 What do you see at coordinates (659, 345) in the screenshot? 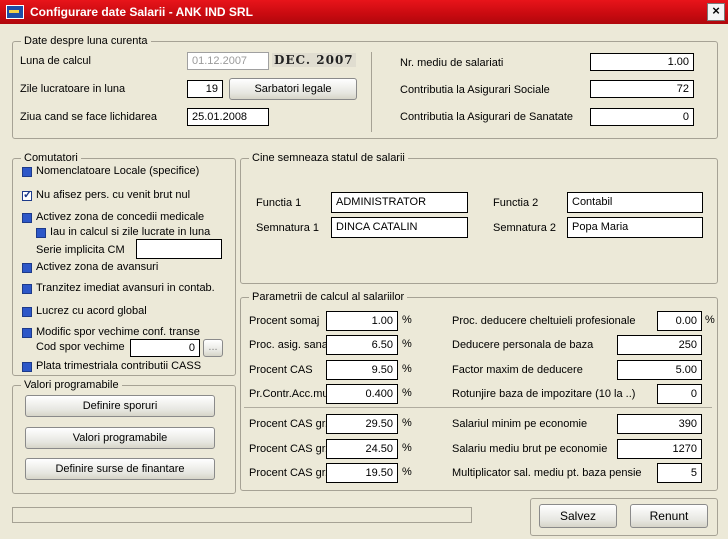
I see `ded-baza-field: 250` at bounding box center [659, 345].